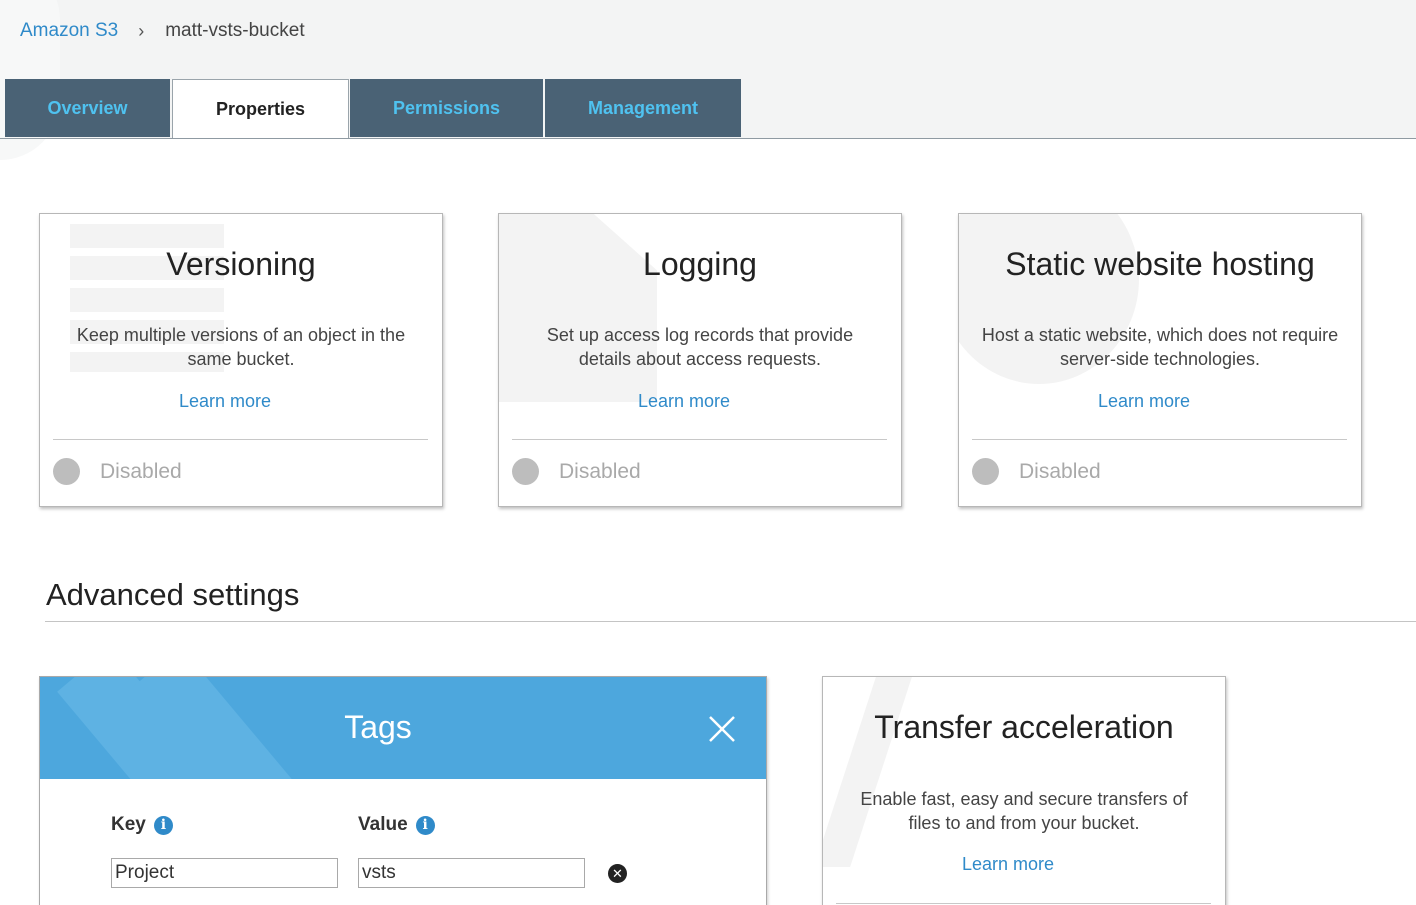  I want to click on tab-overview: Overview, so click(87, 108).